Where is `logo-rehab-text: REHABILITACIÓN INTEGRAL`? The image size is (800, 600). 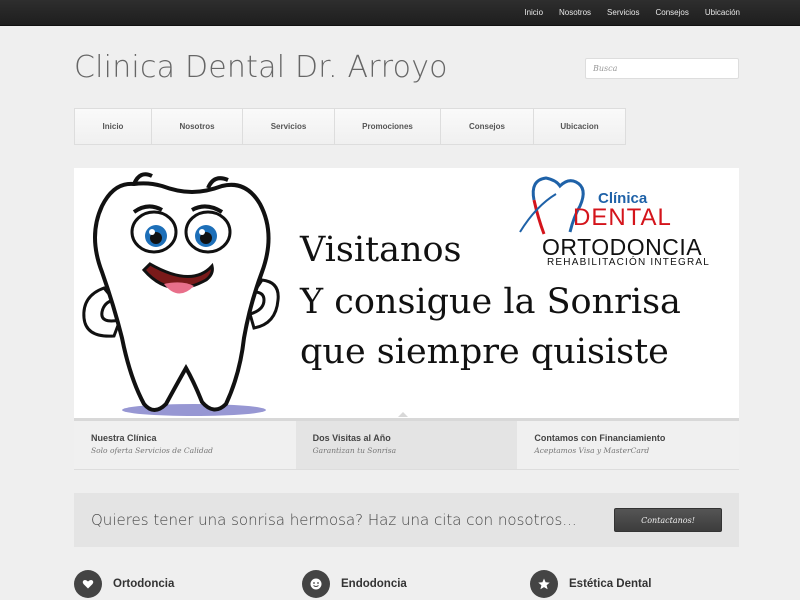 logo-rehab-text: REHABILITACIÓN INTEGRAL is located at coordinates (628, 262).